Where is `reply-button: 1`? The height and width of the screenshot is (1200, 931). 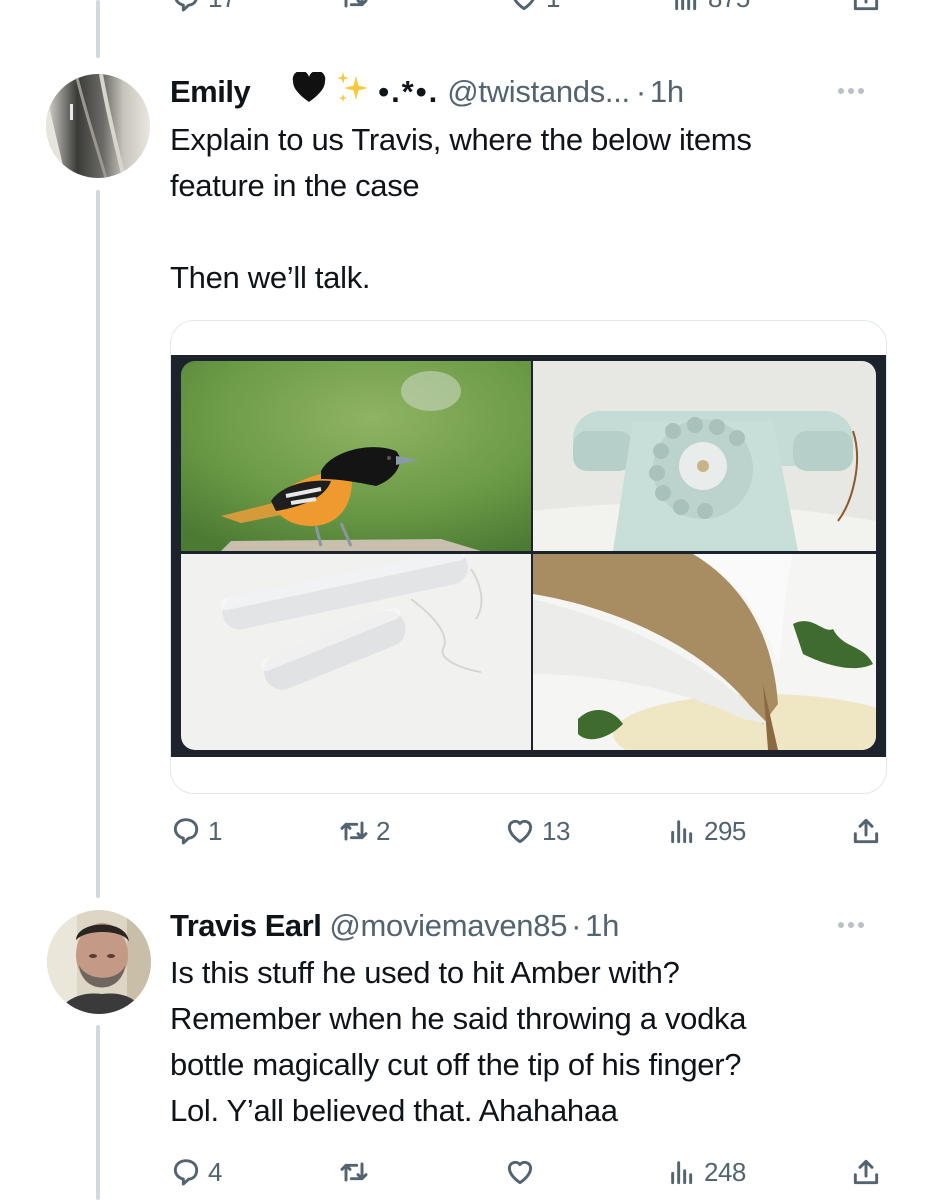 reply-button: 1 is located at coordinates (196, 831).